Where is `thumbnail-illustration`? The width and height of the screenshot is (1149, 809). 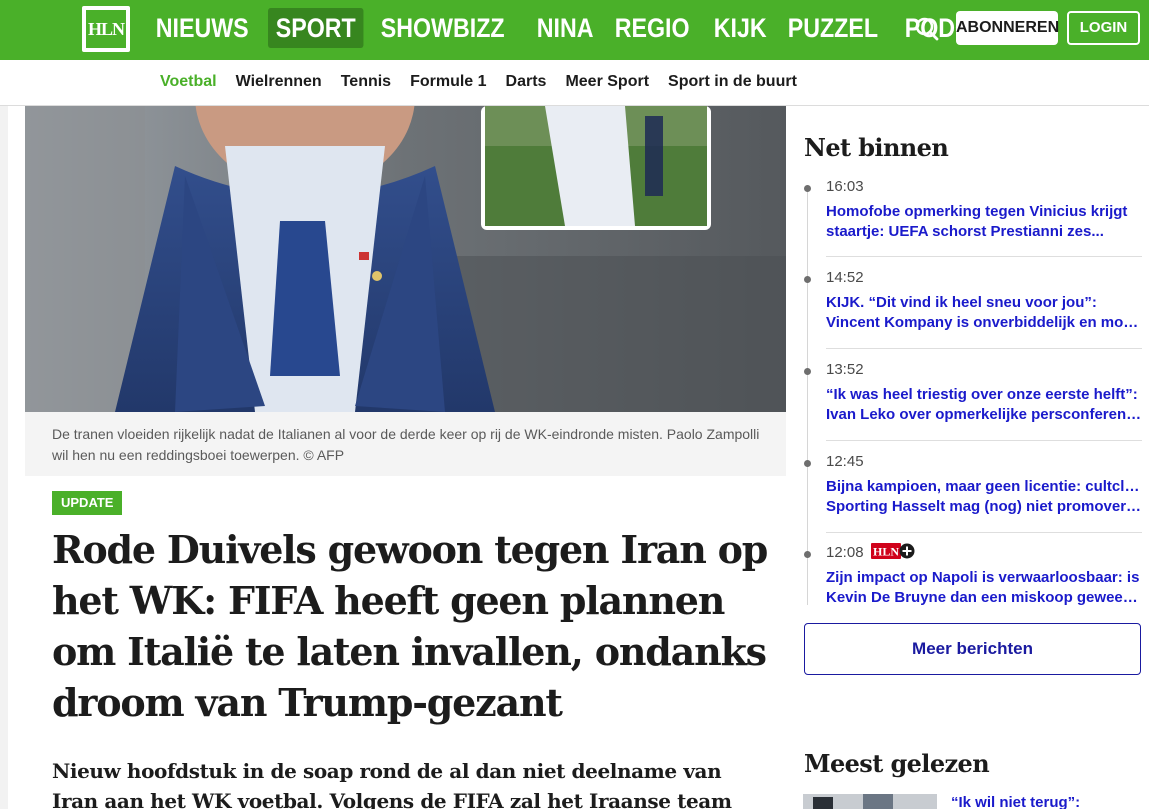 thumbnail-illustration is located at coordinates (870, 801).